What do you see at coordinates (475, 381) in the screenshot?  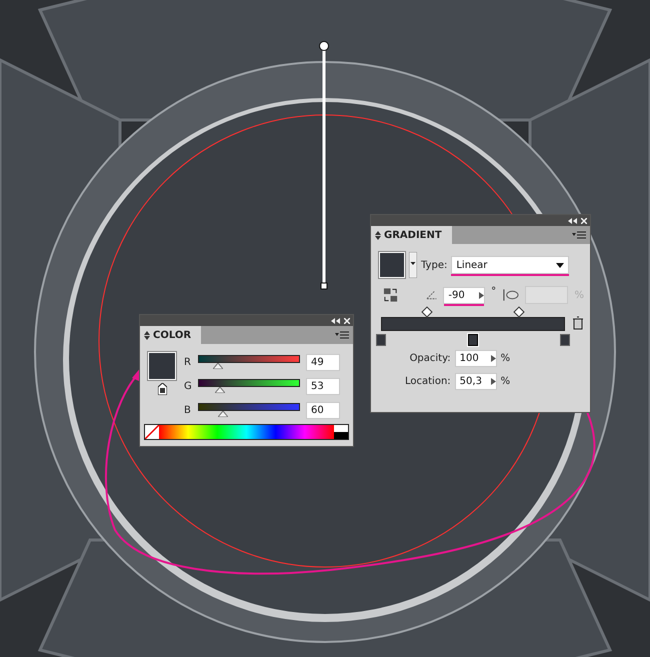 I see `location-field: 50,3` at bounding box center [475, 381].